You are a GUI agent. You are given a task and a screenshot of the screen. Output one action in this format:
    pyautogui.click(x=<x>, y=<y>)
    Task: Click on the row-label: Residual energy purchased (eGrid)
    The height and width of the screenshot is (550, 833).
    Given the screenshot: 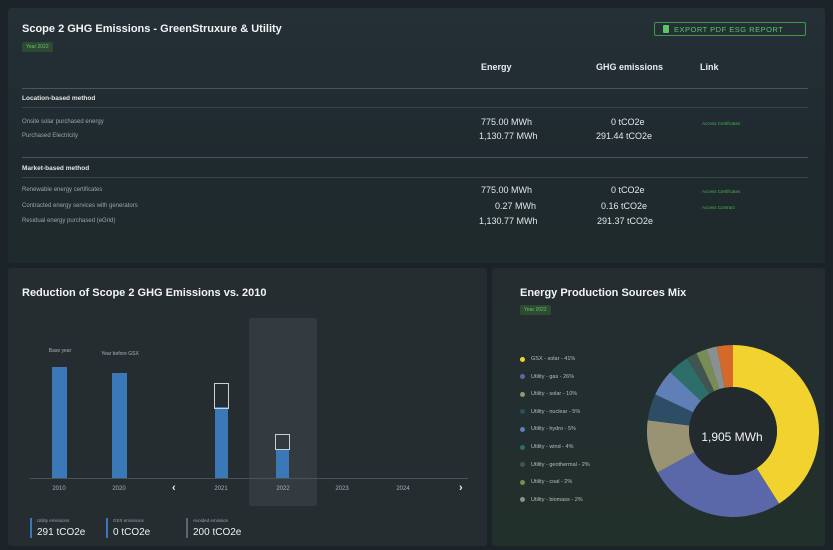 What is the action you would take?
    pyautogui.click(x=69, y=221)
    